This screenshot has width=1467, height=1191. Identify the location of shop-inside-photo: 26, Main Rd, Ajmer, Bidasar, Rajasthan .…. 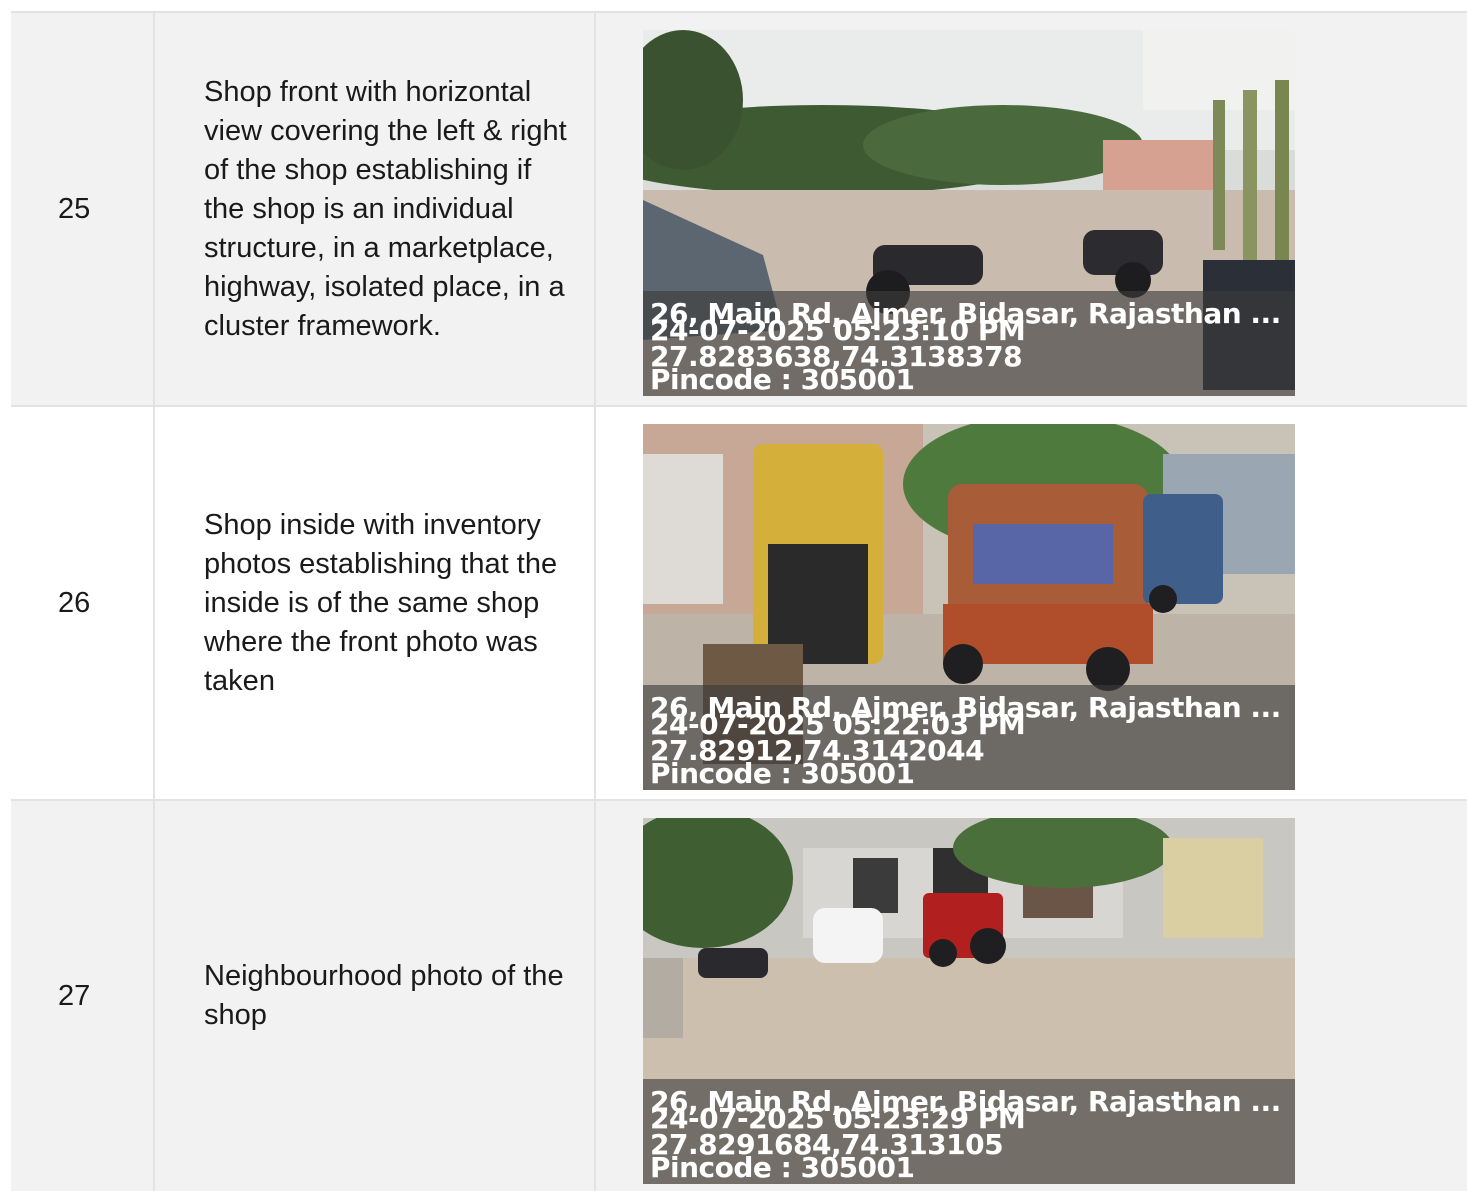
(969, 607).